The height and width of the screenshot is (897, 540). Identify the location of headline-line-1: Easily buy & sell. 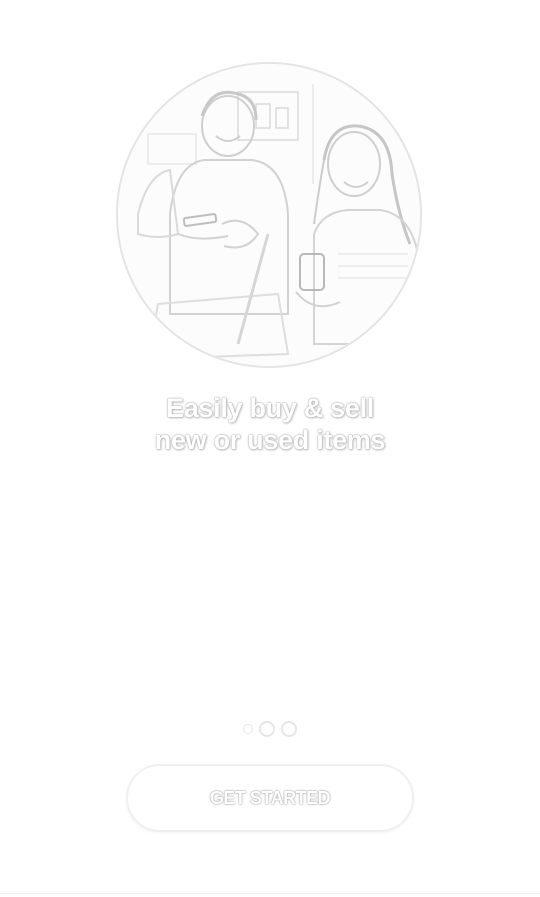
(270, 408).